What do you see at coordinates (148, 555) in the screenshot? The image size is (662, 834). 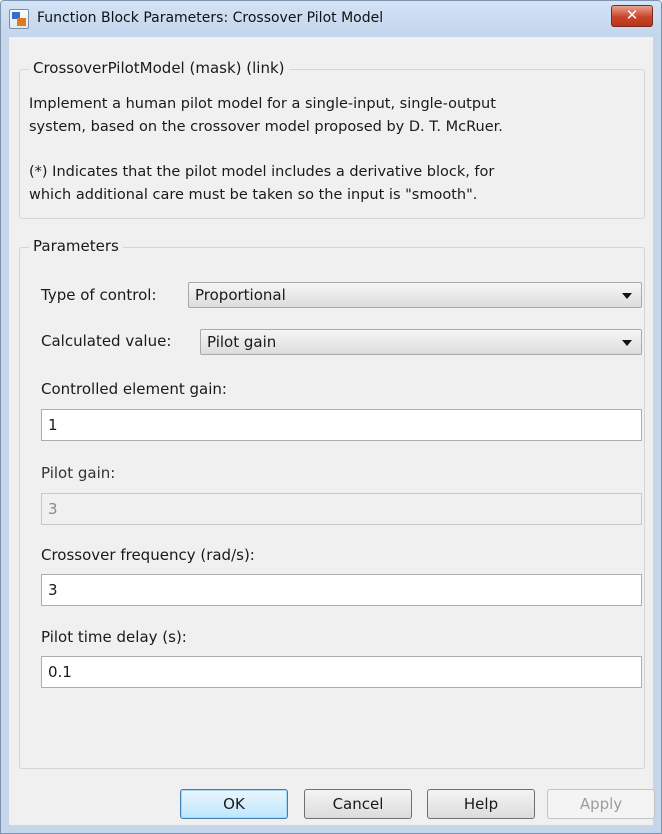 I see `crossover-frequency-label: Crossover frequency (rad/s):` at bounding box center [148, 555].